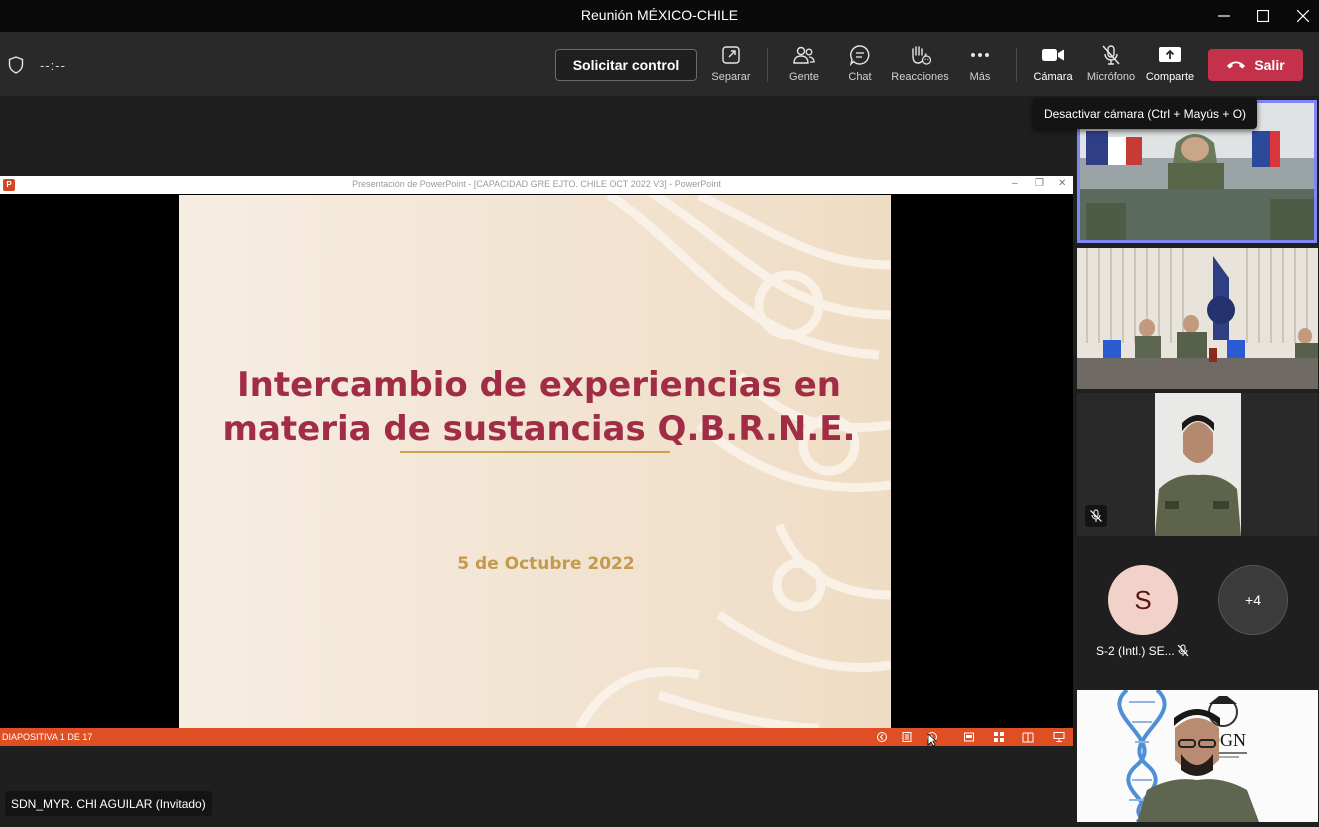  Describe the element at coordinates (47, 737) in the screenshot. I see `slide-counter: DIAPOSITIVA 1 DE 17` at that location.